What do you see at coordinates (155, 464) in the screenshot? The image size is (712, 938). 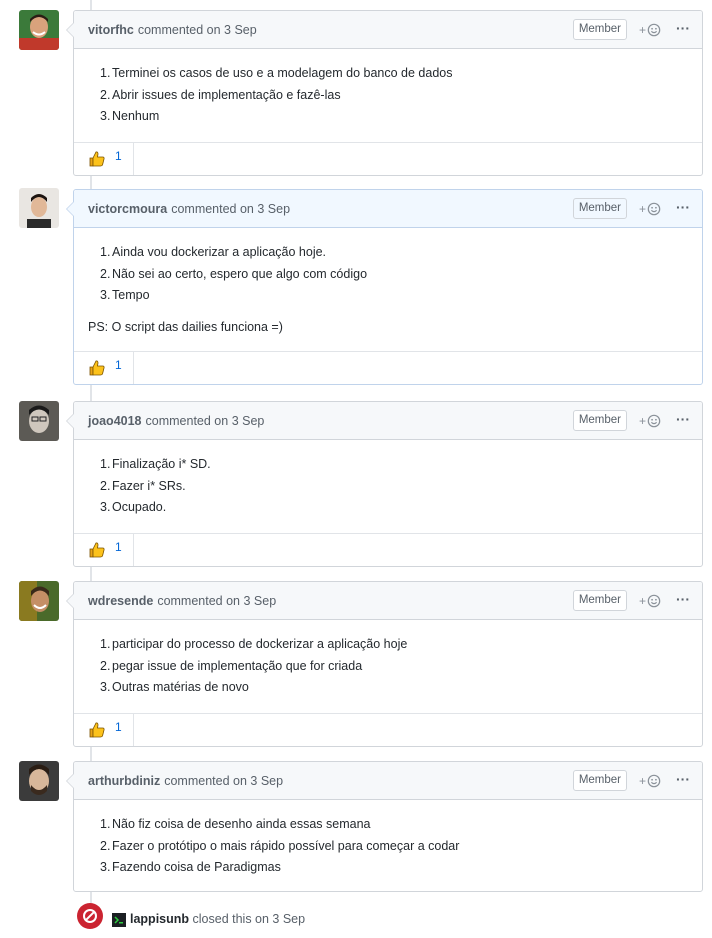 I see `list-item: 1. Finalização i* SD.` at bounding box center [155, 464].